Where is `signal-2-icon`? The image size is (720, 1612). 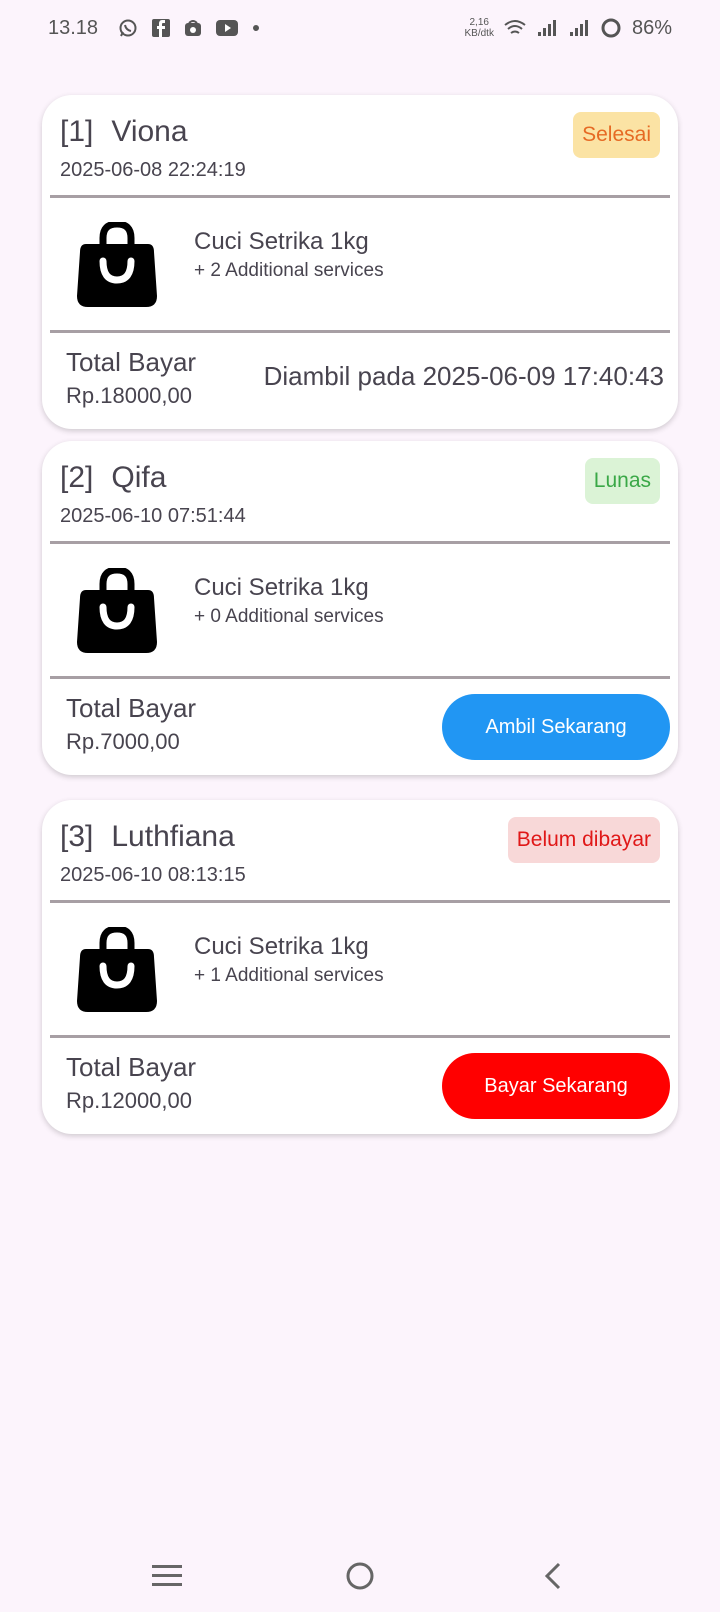
signal-2-icon is located at coordinates (579, 28).